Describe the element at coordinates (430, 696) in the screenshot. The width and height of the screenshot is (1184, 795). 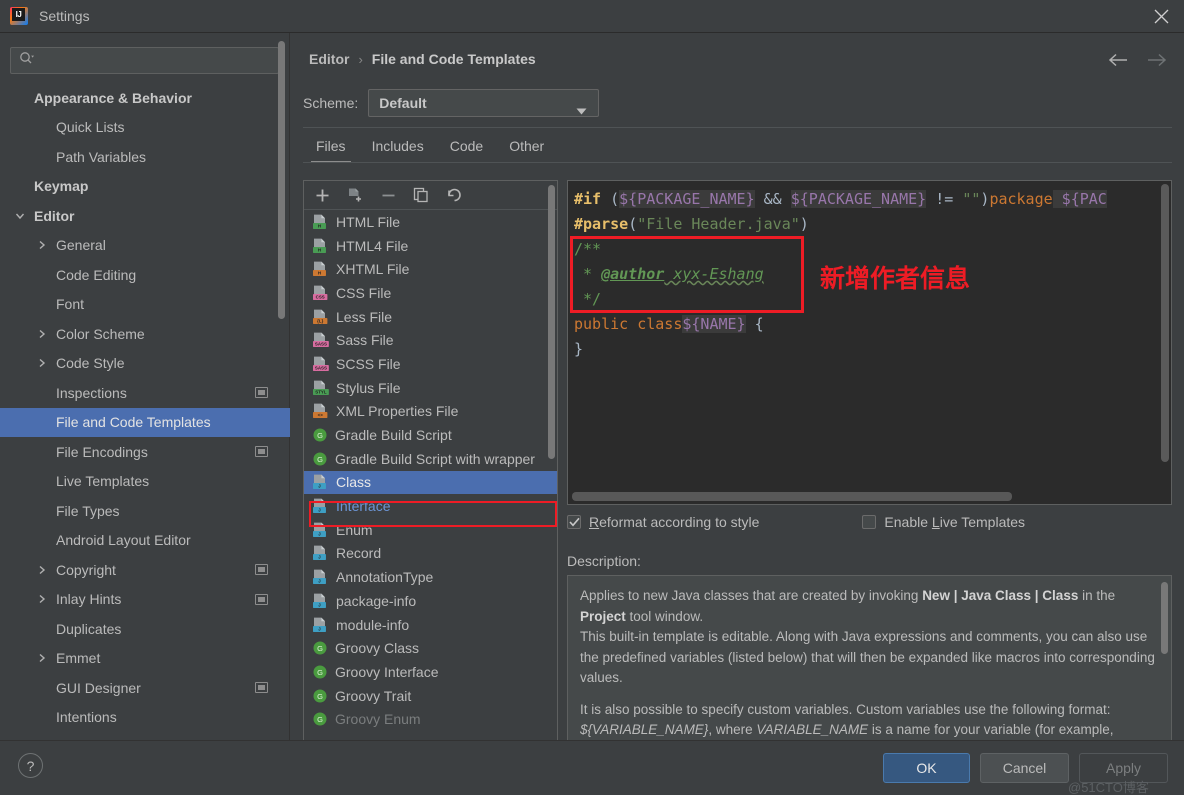
I see `template-list-item: G Groovy Trait` at that location.